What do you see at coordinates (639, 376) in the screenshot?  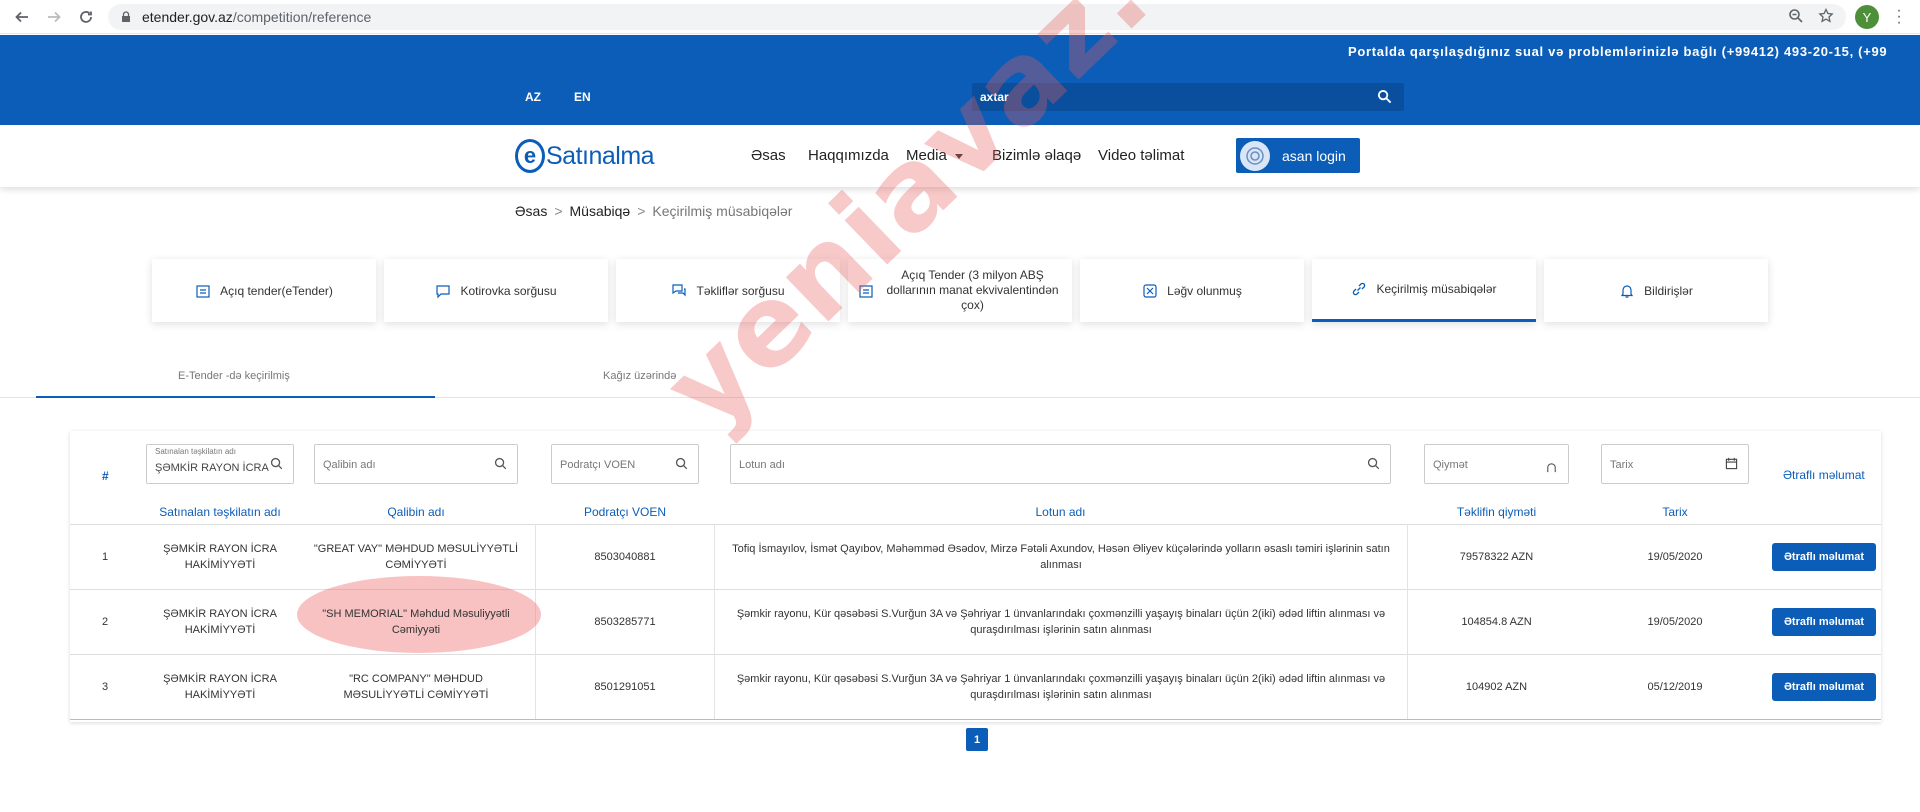 I see `tab-paper: Kağız üzərində` at bounding box center [639, 376].